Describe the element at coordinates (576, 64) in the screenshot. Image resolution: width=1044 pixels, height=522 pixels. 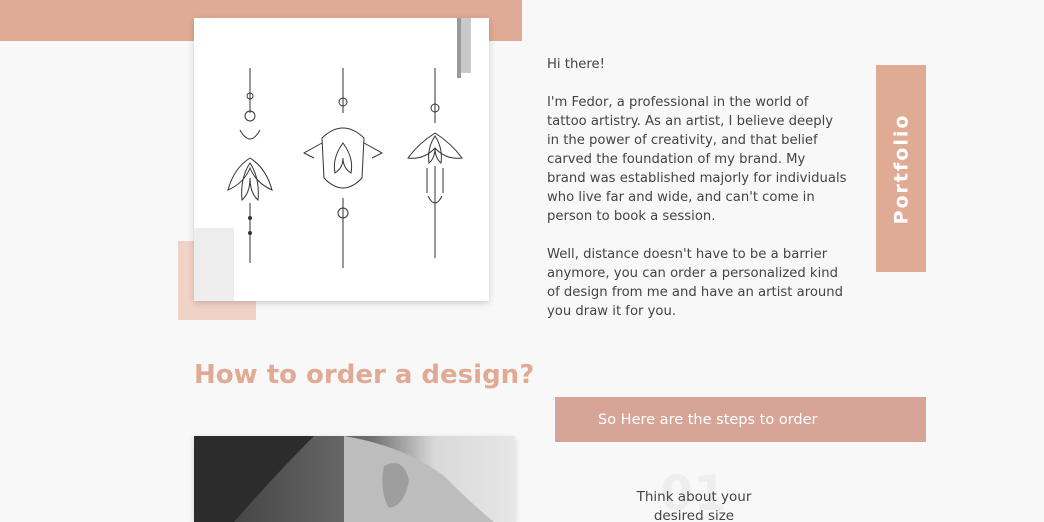
I see `greeting-text: Hi there!` at that location.